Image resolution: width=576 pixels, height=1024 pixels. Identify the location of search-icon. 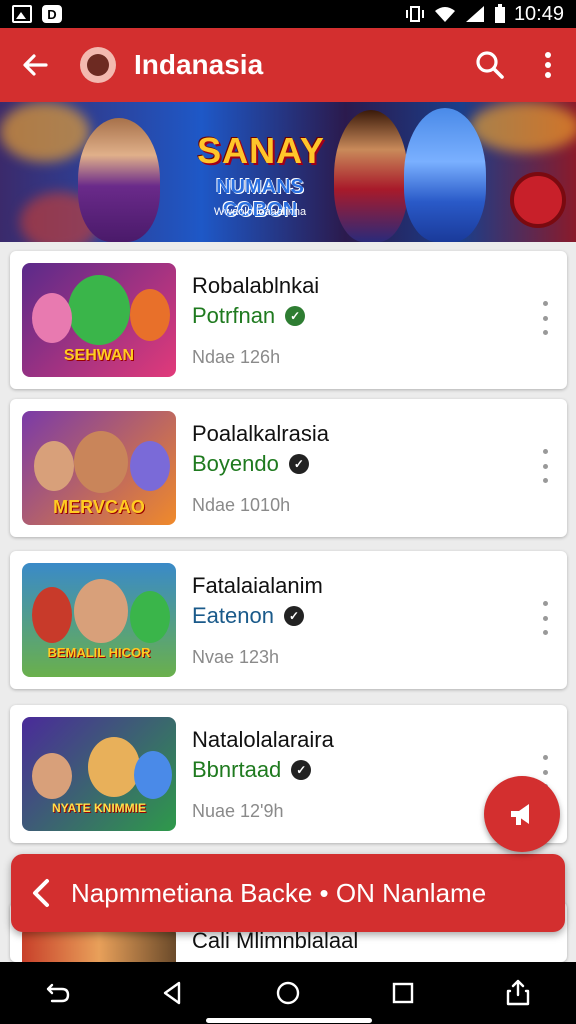
(490, 65).